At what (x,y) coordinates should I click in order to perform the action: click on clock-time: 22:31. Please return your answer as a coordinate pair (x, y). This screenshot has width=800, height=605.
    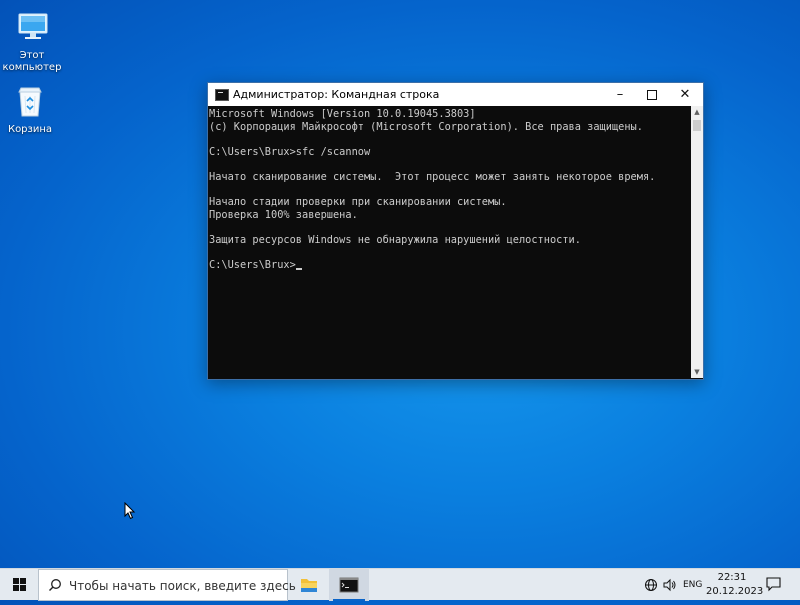
    Looking at the image, I should click on (732, 577).